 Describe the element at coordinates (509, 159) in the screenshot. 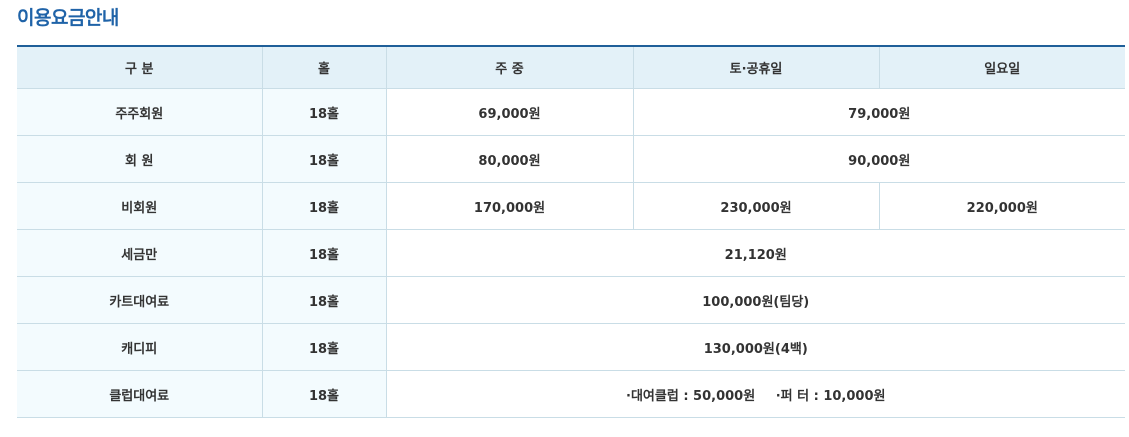

I see `weekday-fee: 80,000원` at that location.